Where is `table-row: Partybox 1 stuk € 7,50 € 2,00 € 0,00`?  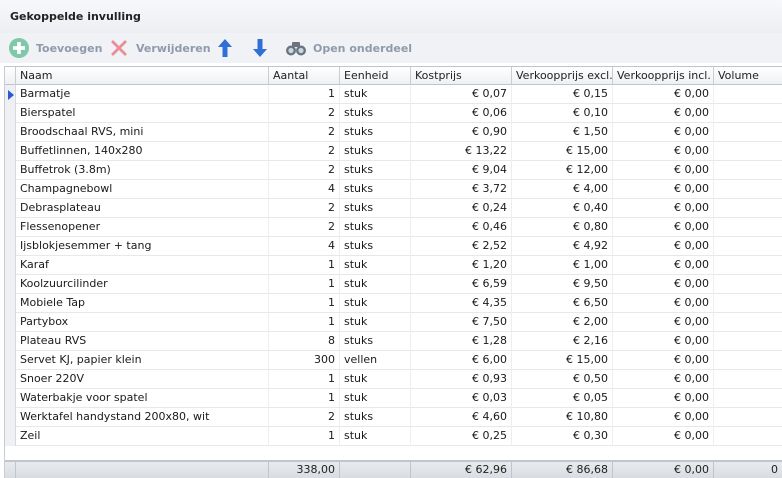
table-row: Partybox 1 stuk € 7,50 € 2,00 € 0,00 is located at coordinates (393, 322).